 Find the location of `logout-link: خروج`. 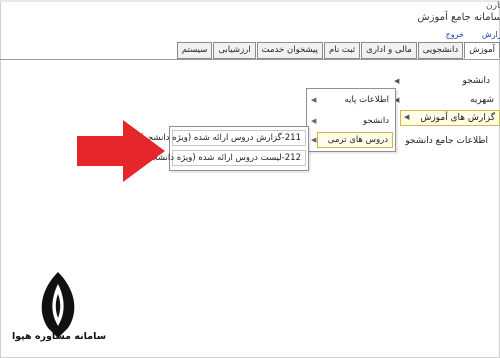

logout-link: خروج is located at coordinates (455, 34).